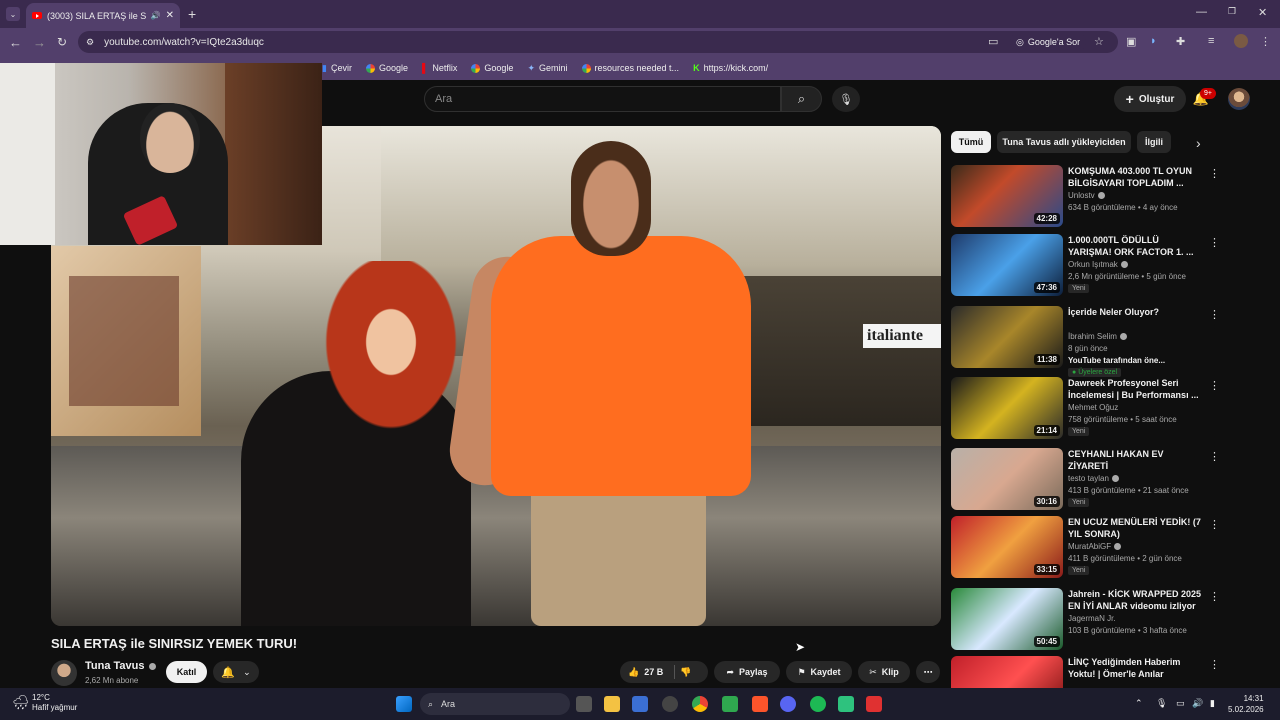 This screenshot has width=1280, height=720. I want to click on search-input: Ara, so click(602, 99).